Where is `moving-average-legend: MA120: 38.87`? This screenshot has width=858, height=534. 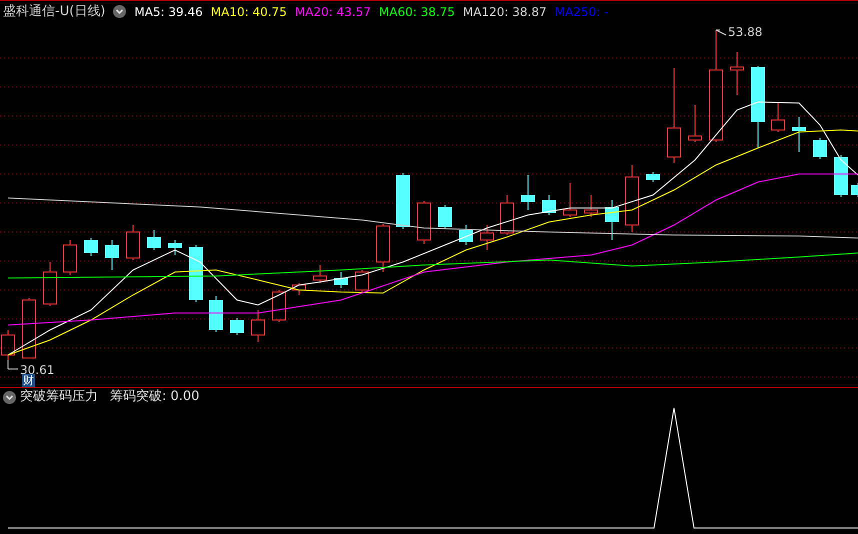 moving-average-legend: MA120: 38.87 is located at coordinates (504, 11).